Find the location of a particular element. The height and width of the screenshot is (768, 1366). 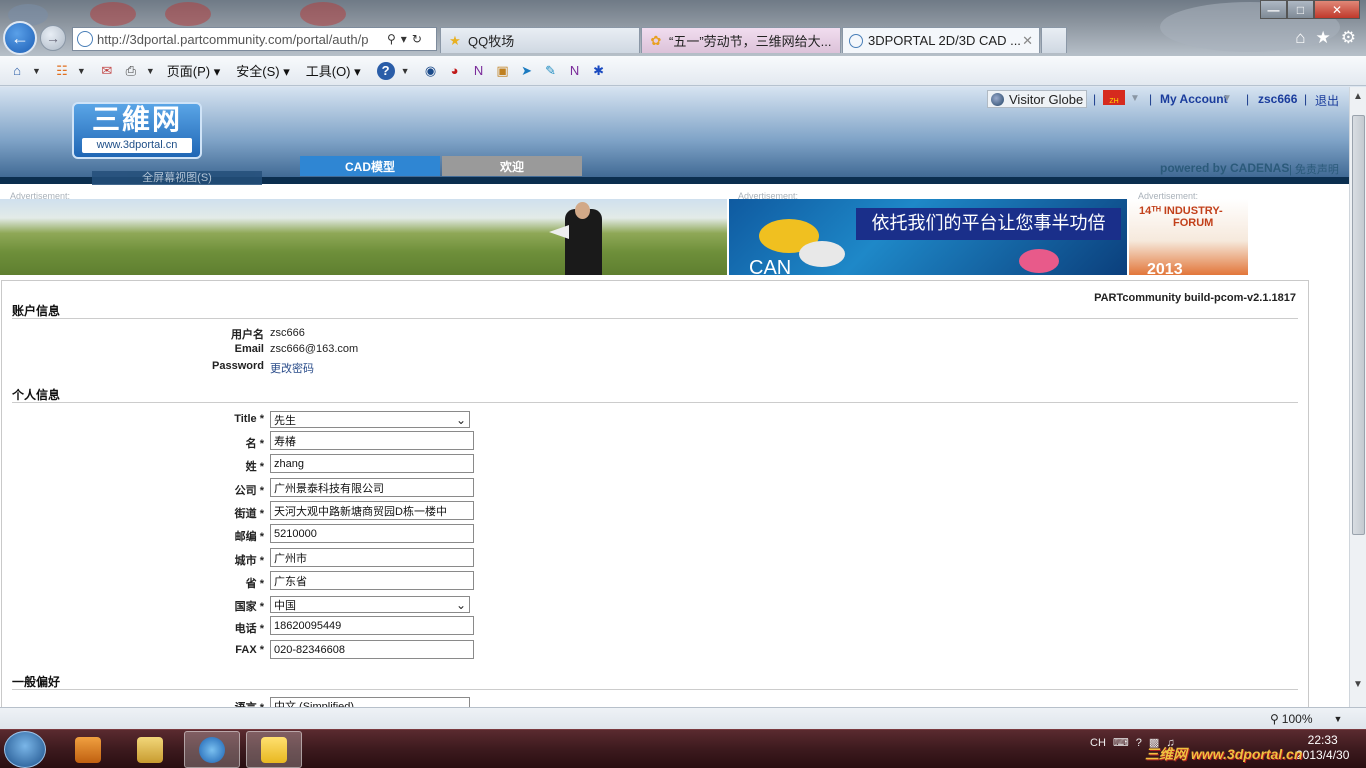

status-bar: ⚲ 100% ▼ is located at coordinates (683, 718).